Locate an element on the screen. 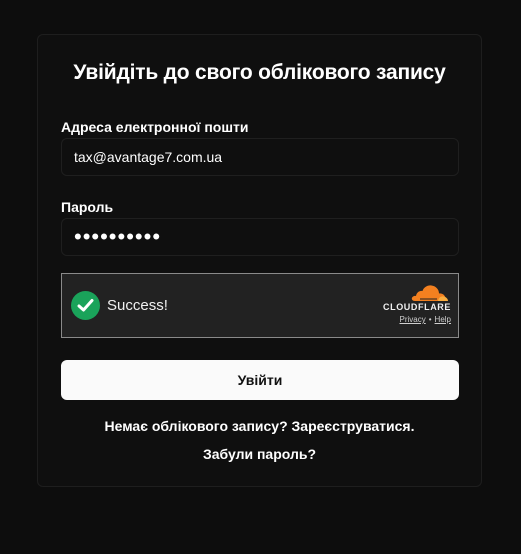  email-field is located at coordinates (260, 157).